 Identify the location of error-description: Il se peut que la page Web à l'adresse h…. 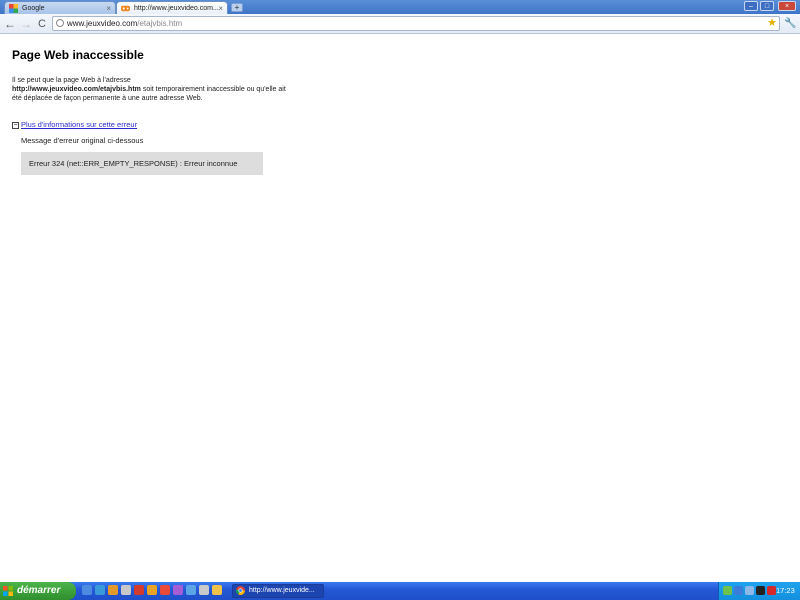
(152, 89).